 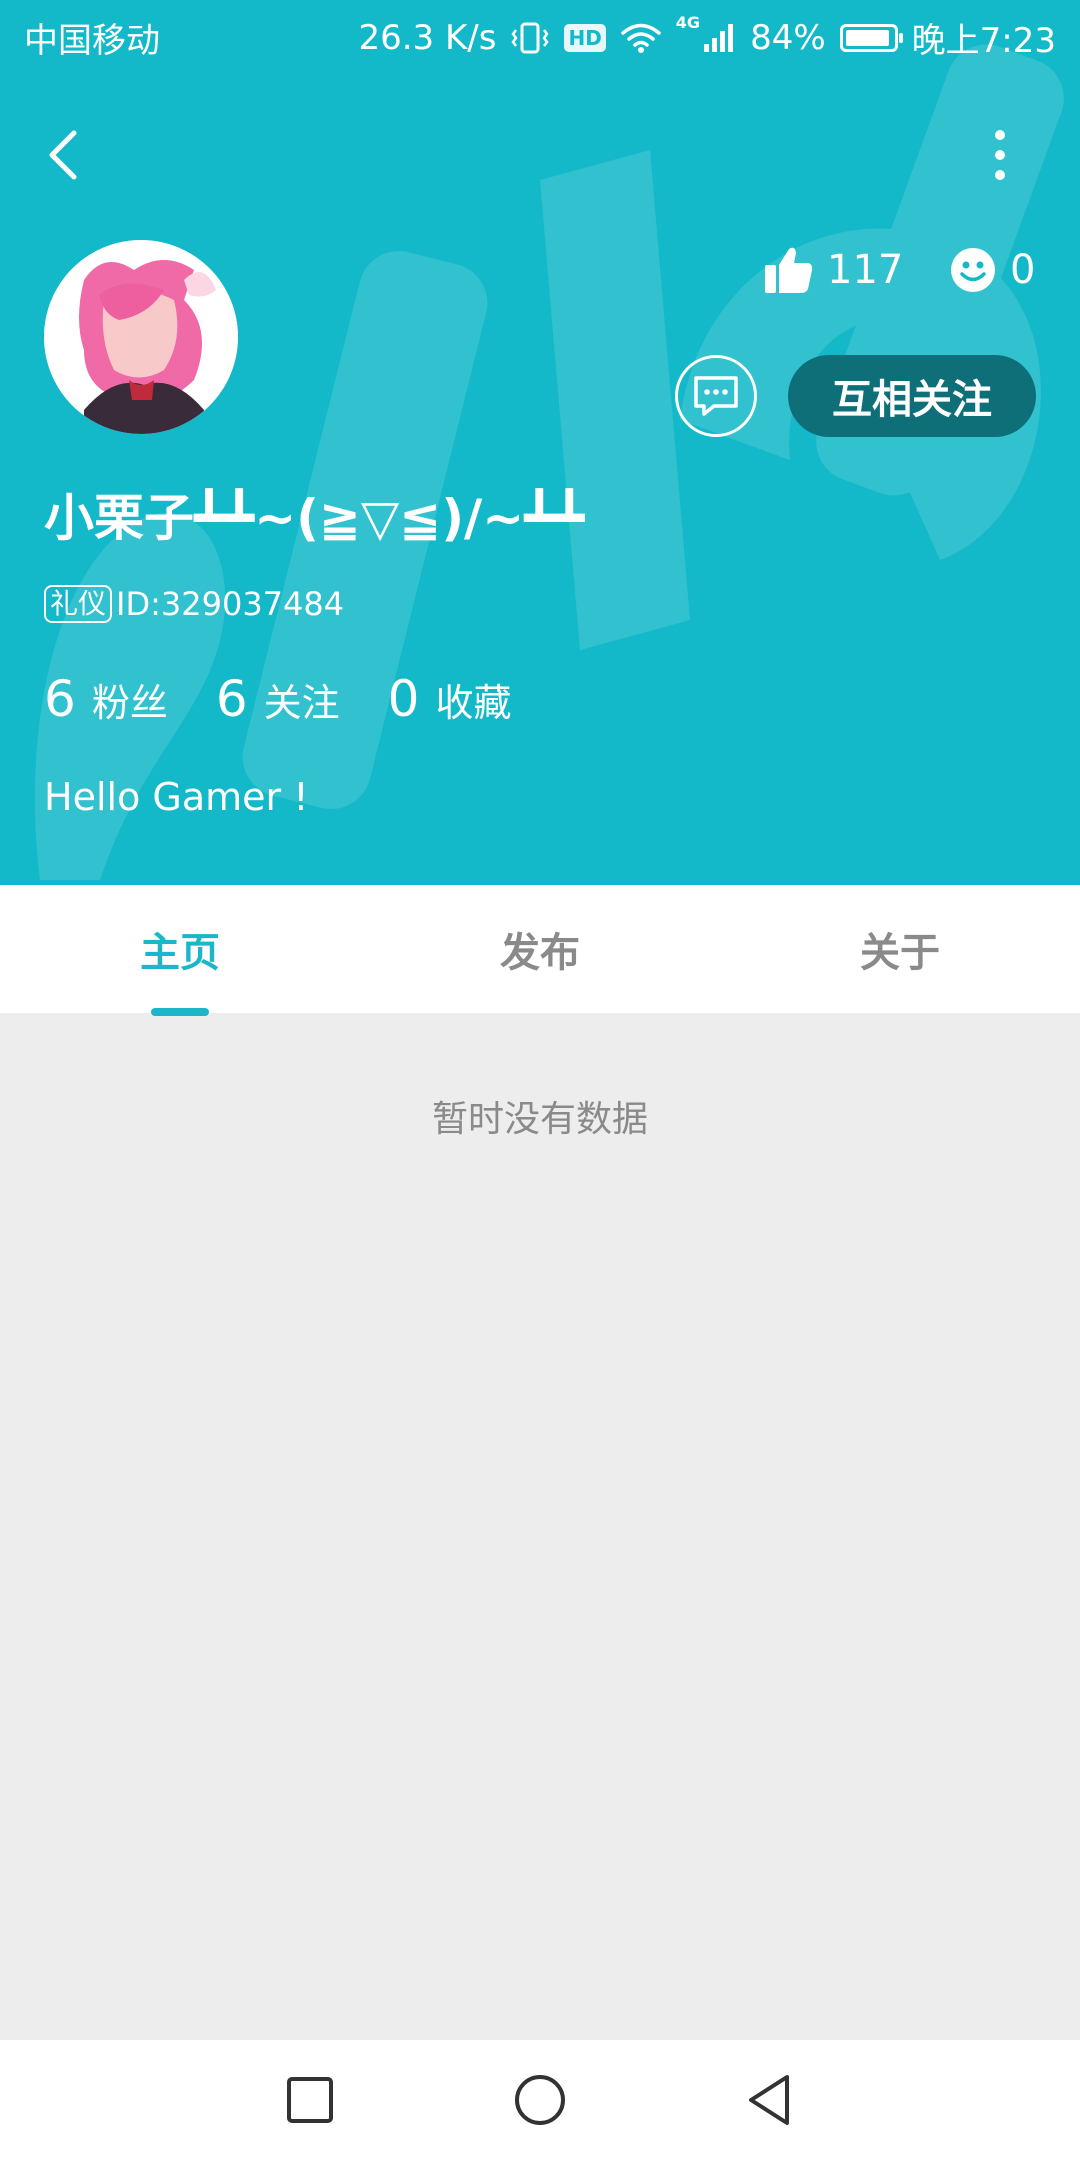 I want to click on tab-about: 关于, so click(x=900, y=949).